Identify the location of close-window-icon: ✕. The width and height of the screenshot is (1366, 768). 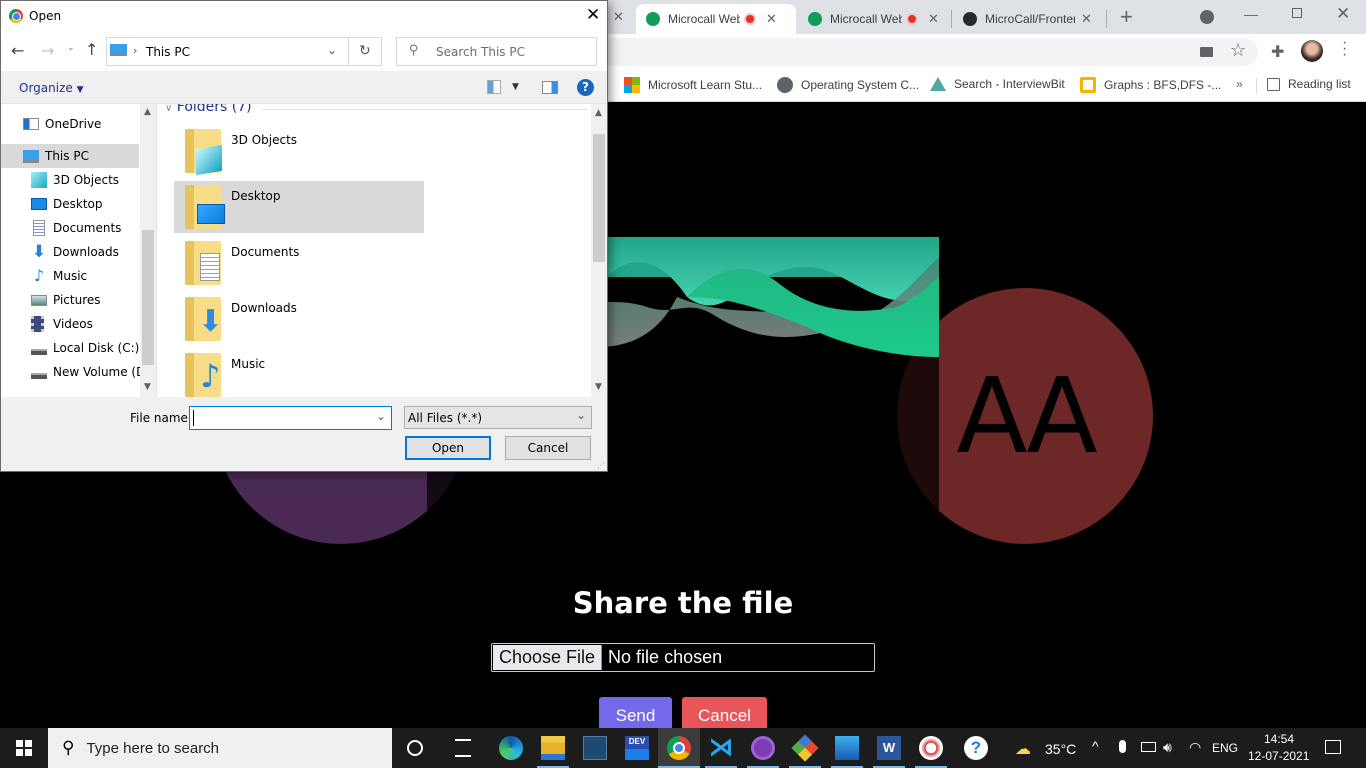
(1343, 14).